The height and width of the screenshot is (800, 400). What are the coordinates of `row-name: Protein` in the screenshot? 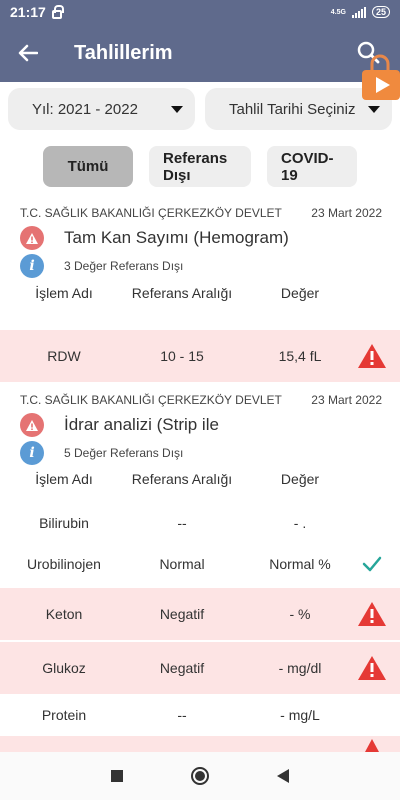 It's located at (64, 715).